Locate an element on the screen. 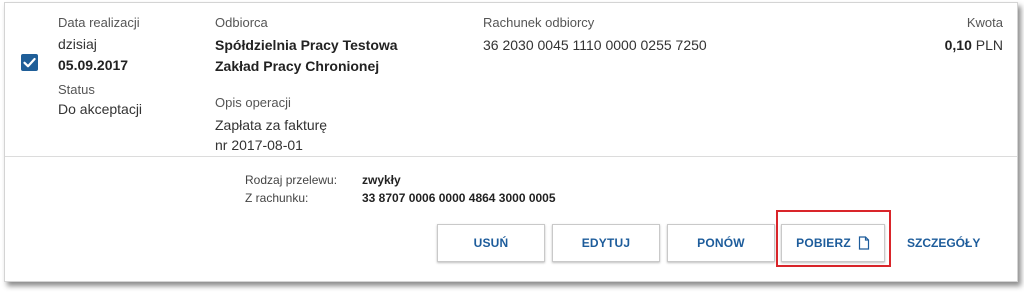  source-account-value: 33 8707 0006 0000 4864 3000 0005 is located at coordinates (459, 198).